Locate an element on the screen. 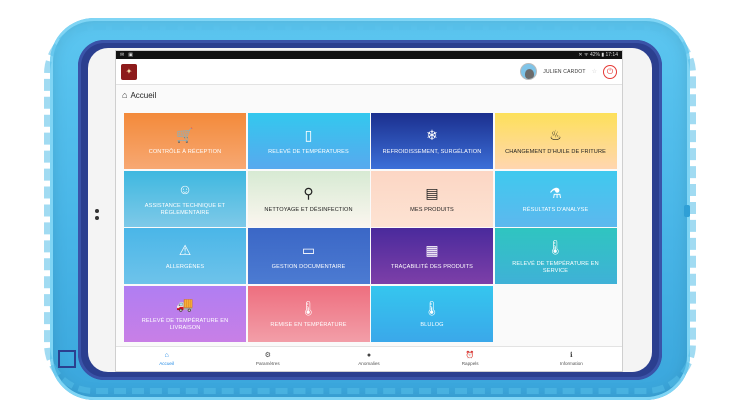  clipboard-list-icon: ▤ is located at coordinates (432, 192).